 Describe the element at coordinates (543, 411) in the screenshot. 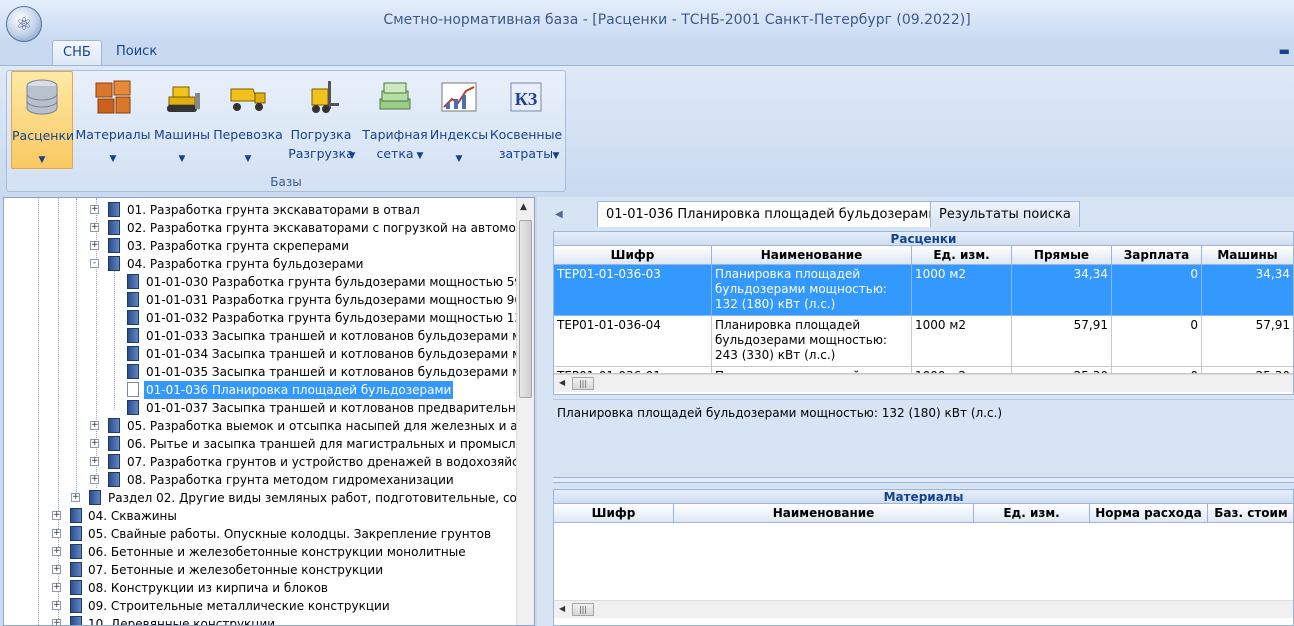

I see `panel-splitter` at that location.